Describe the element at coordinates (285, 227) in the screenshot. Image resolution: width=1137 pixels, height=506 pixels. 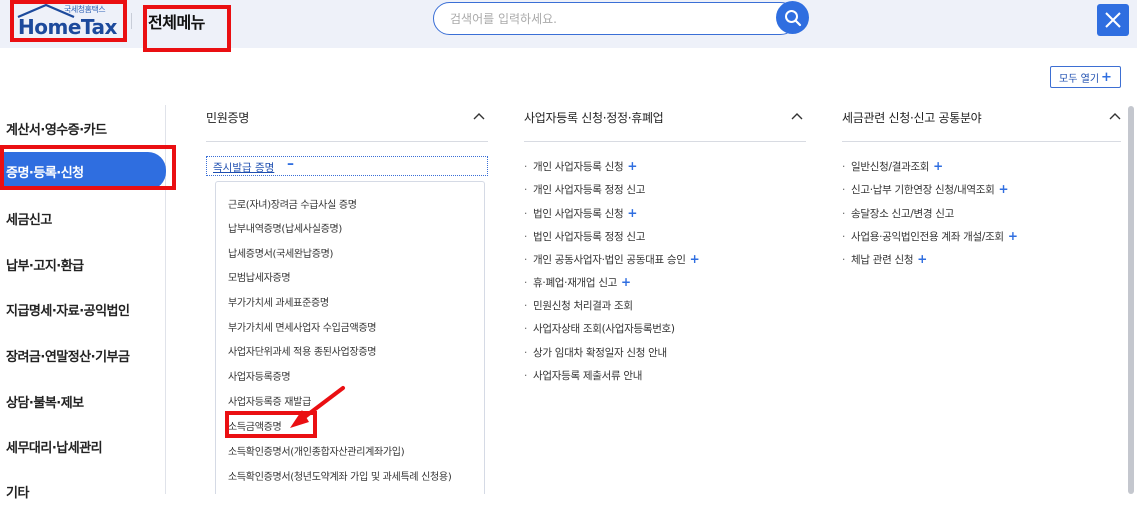
I see `list-item: 납부내역증명(납세사실증명)` at that location.